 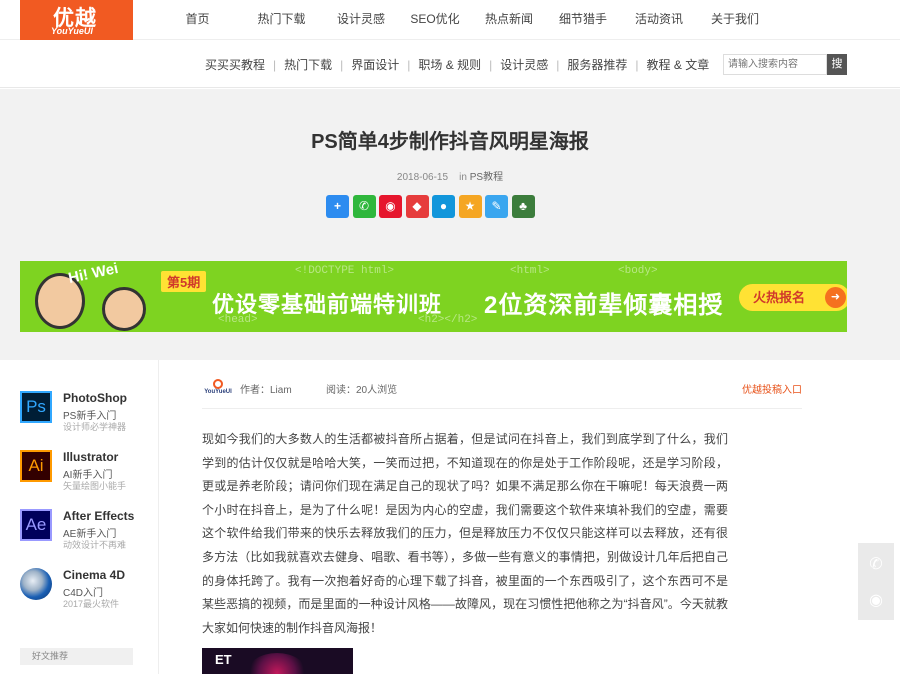 What do you see at coordinates (95, 486) in the screenshot?
I see `app-desc: 矢量绘图小能手` at bounding box center [95, 486].